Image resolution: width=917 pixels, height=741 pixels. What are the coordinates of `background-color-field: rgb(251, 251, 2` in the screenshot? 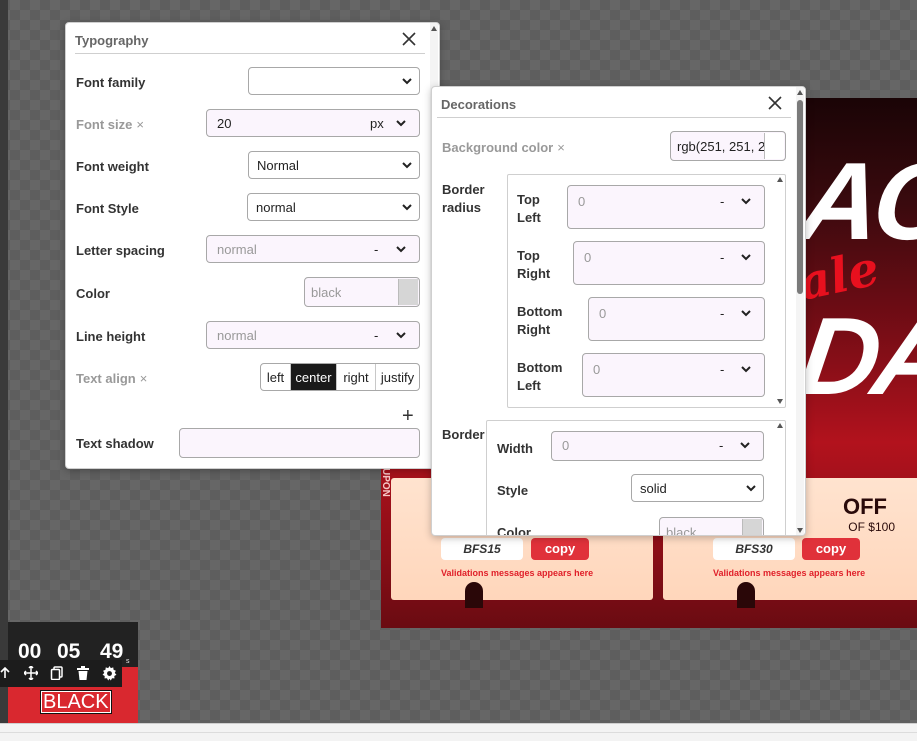 It's located at (728, 146).